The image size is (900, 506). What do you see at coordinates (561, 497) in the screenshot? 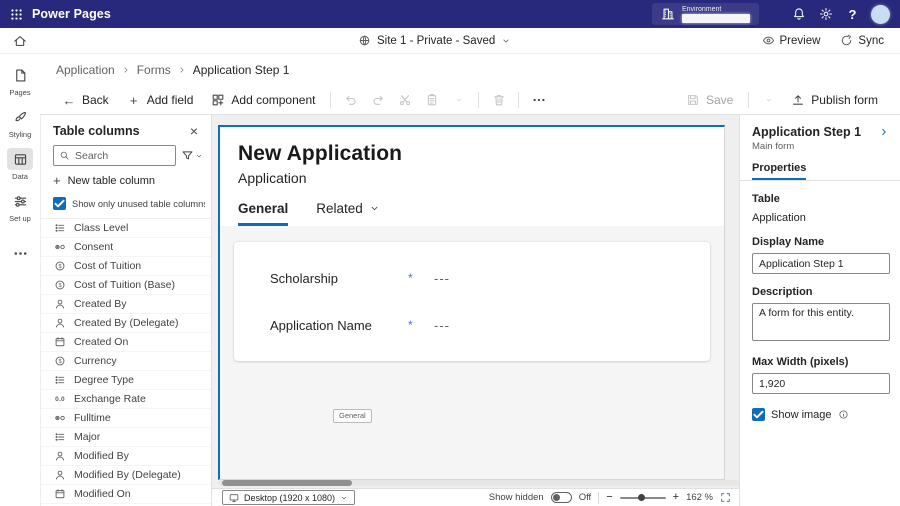
I see `show-hidden-toggle` at bounding box center [561, 497].